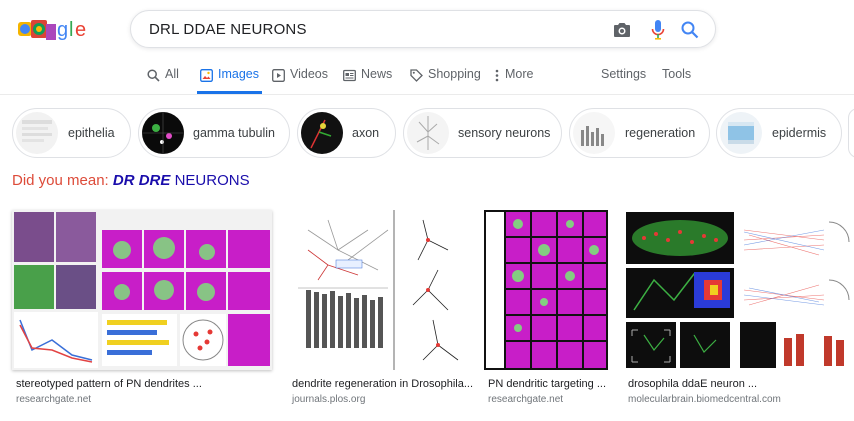 This screenshot has width=854, height=421. Describe the element at coordinates (80, 30) in the screenshot. I see `svg-text: e` at that location.